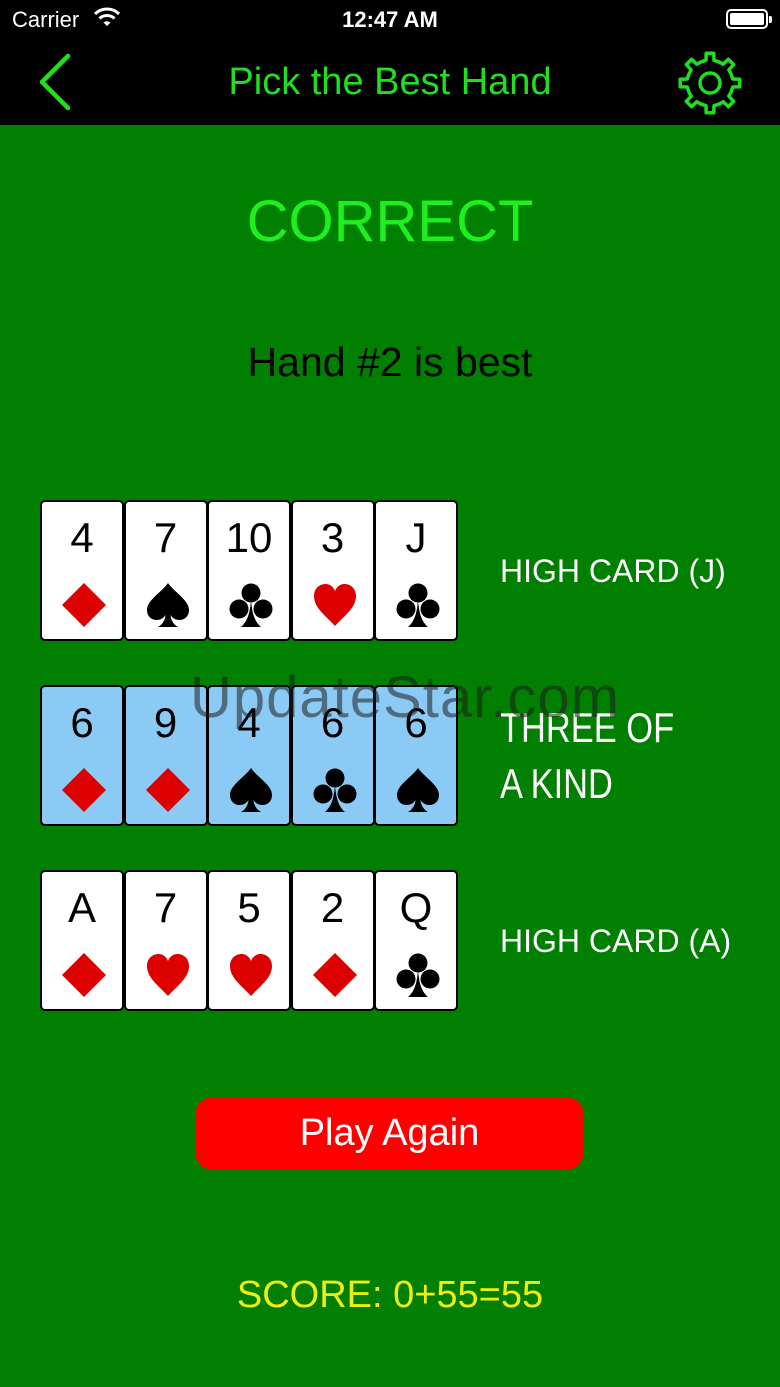 This screenshot has width=780, height=1387. I want to click on playing-card: 2, so click(332, 940).